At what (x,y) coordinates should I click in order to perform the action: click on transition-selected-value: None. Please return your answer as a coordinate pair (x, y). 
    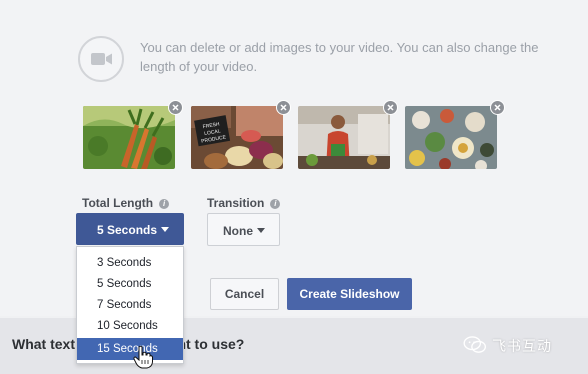
    Looking at the image, I should click on (238, 231).